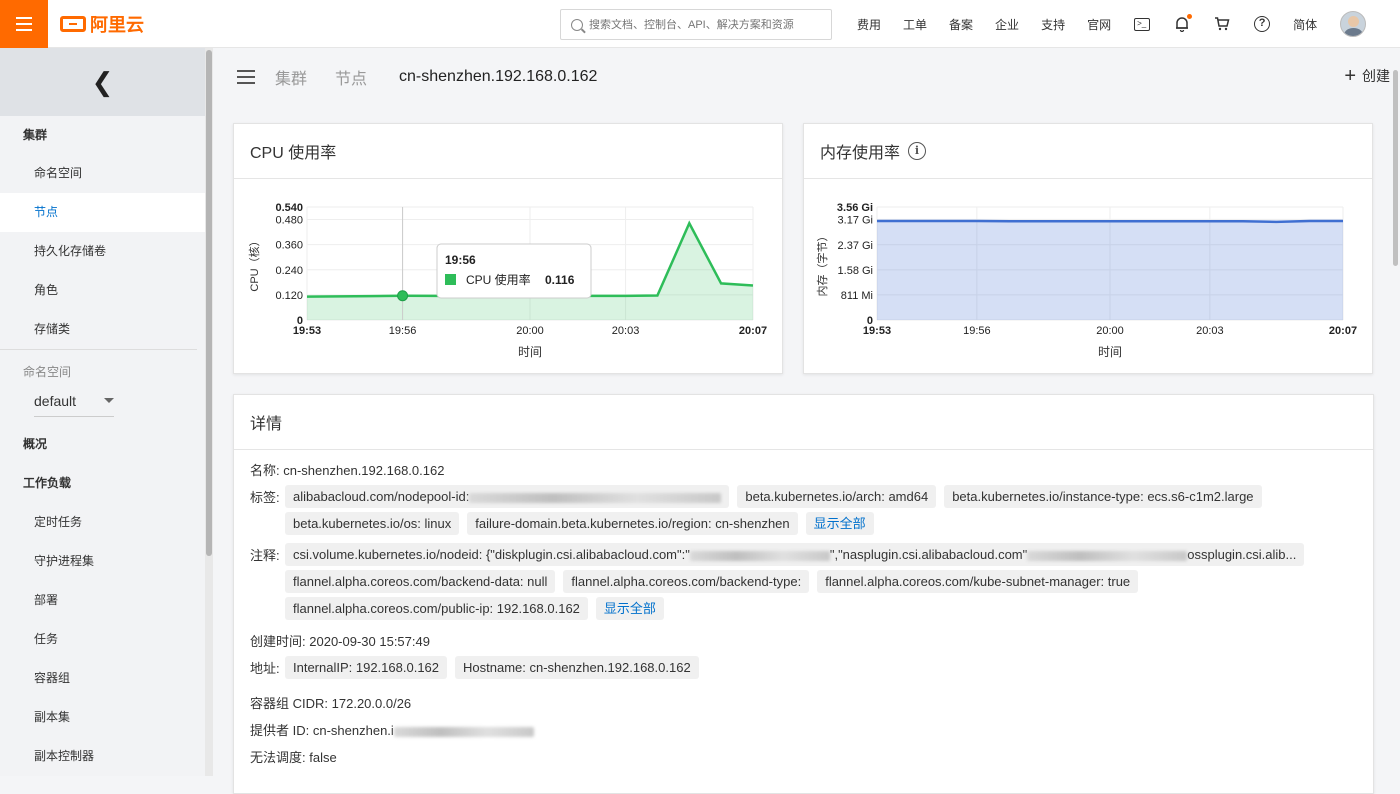  What do you see at coordinates (1262, 24) in the screenshot?
I see `help-icon: ?` at bounding box center [1262, 24].